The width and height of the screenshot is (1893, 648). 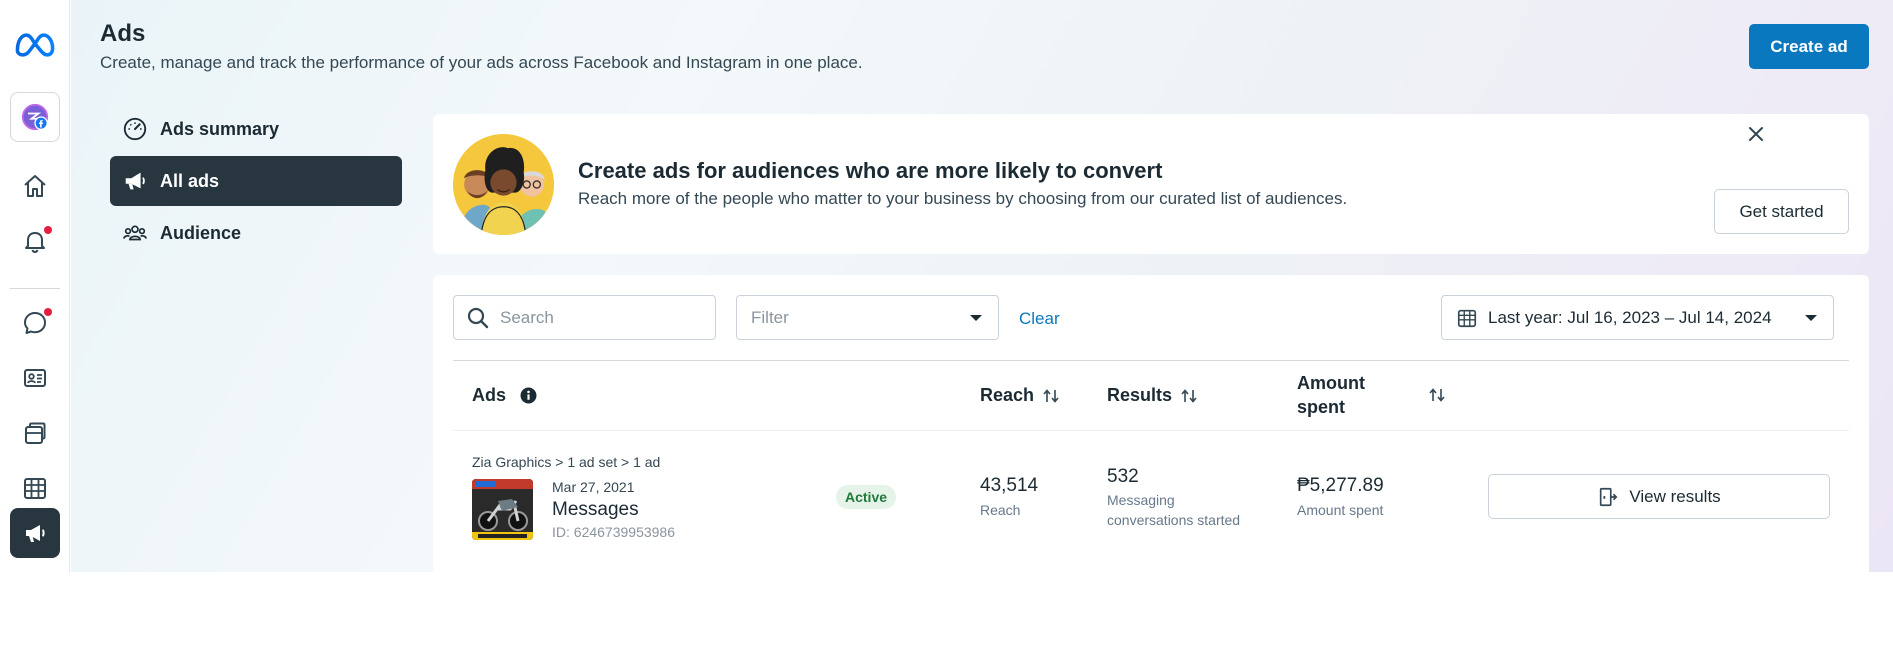 What do you see at coordinates (1809, 46) in the screenshot?
I see `create-ad-button: Create ad` at bounding box center [1809, 46].